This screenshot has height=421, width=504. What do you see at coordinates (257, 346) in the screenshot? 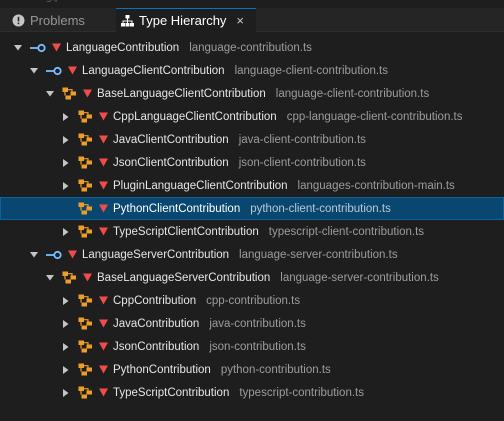
I see `file-name: json-contribution.ts` at bounding box center [257, 346].